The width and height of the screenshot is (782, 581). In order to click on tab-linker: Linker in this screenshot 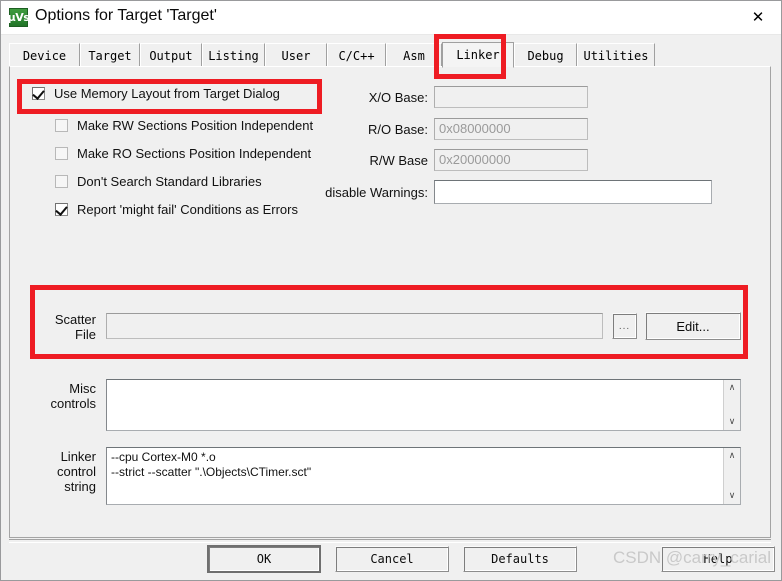, I will do `click(478, 55)`.